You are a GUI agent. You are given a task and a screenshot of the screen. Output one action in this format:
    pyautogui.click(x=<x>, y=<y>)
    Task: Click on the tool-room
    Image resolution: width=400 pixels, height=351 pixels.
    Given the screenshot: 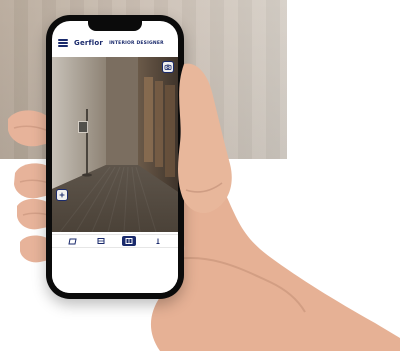 What is the action you would take?
    pyautogui.click(x=129, y=241)
    